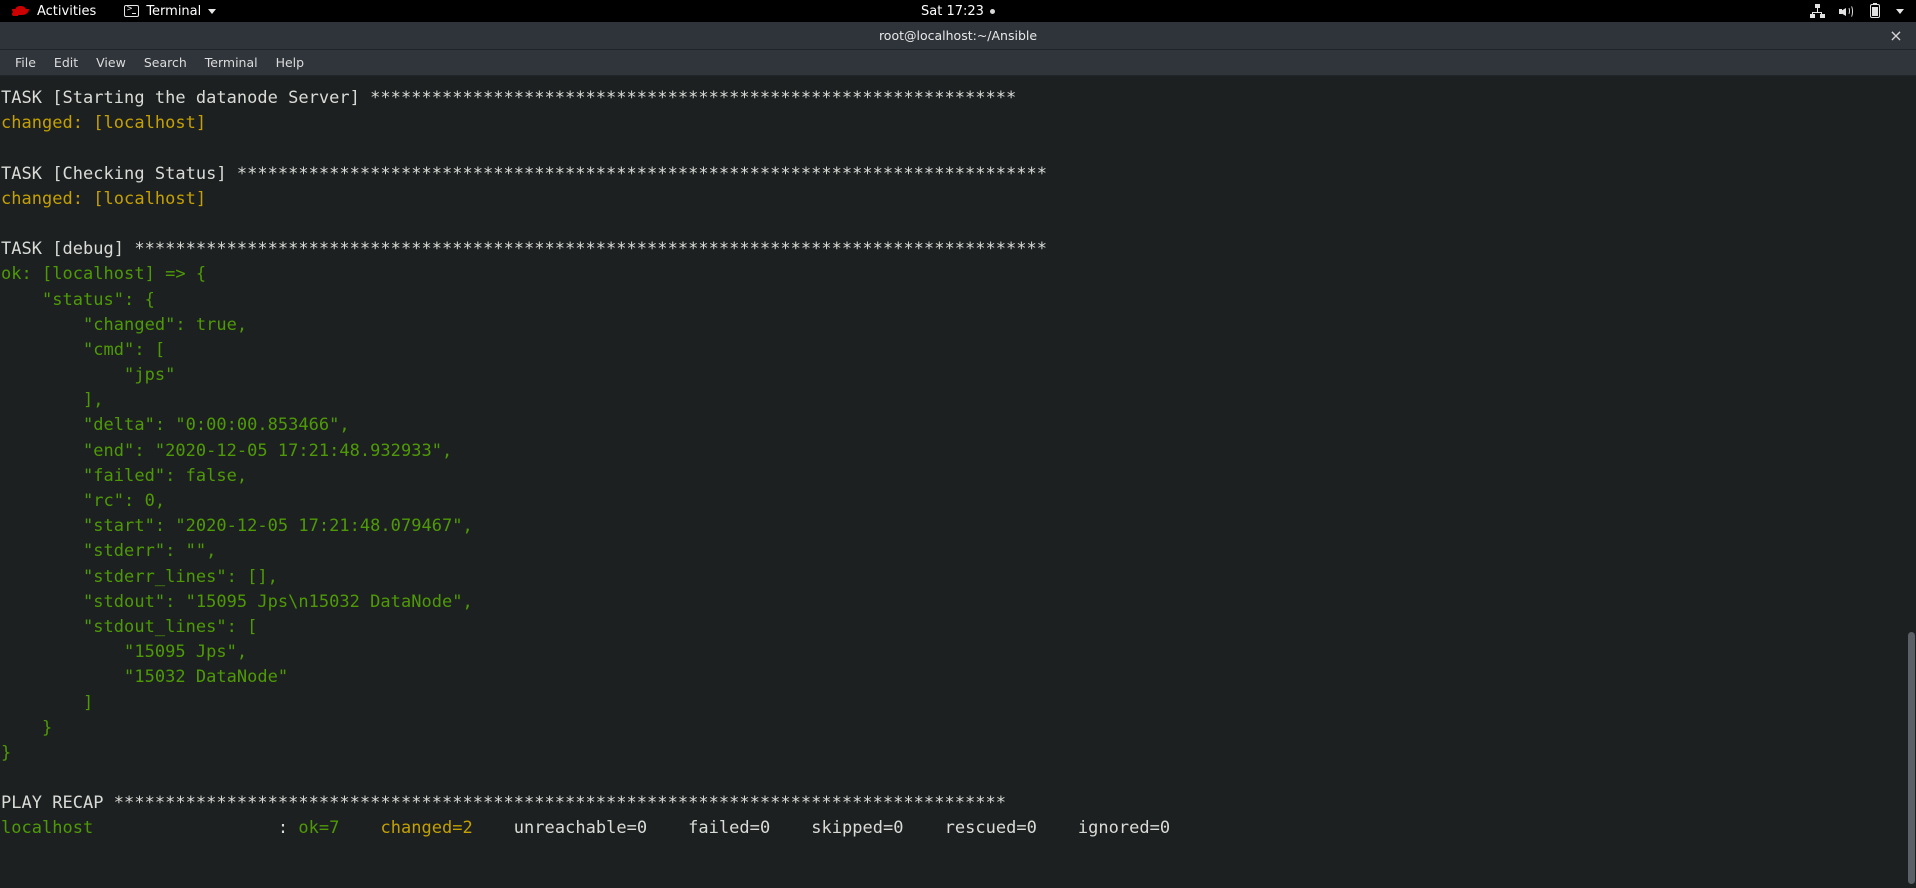  Describe the element at coordinates (1858, 11) in the screenshot. I see `system-tray` at that location.